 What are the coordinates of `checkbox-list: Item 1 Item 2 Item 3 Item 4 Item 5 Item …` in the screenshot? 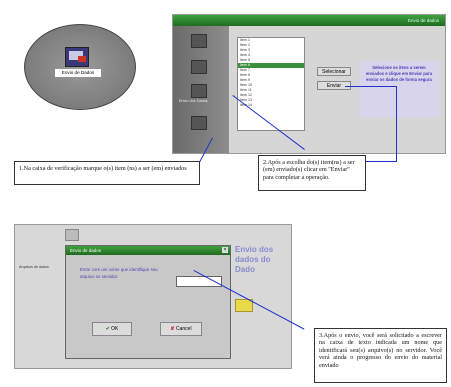 It's located at (271, 84).